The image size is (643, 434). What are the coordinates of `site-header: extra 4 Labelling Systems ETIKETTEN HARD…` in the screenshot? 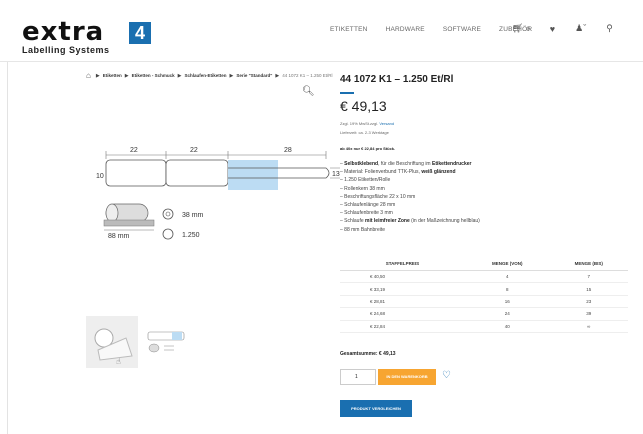 It's located at (321, 31).